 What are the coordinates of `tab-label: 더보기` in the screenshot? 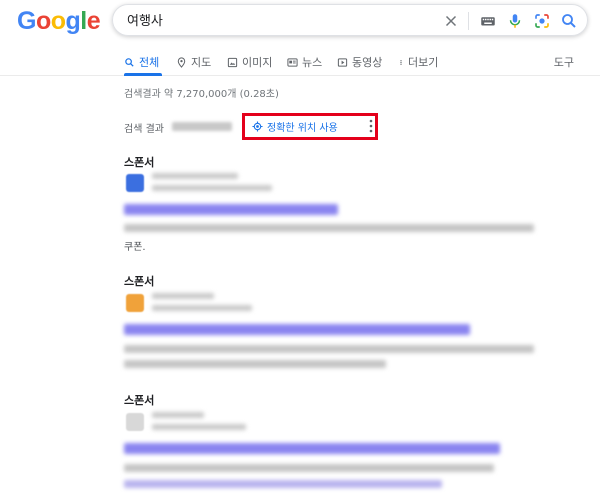 It's located at (423, 62).